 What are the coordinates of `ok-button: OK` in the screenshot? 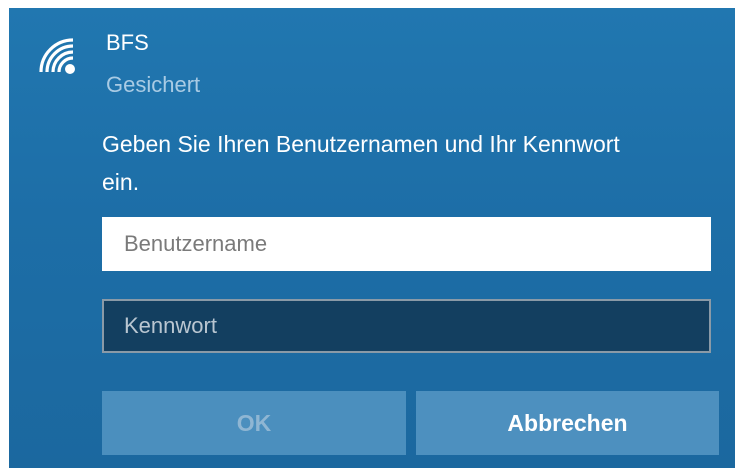 It's located at (254, 423).